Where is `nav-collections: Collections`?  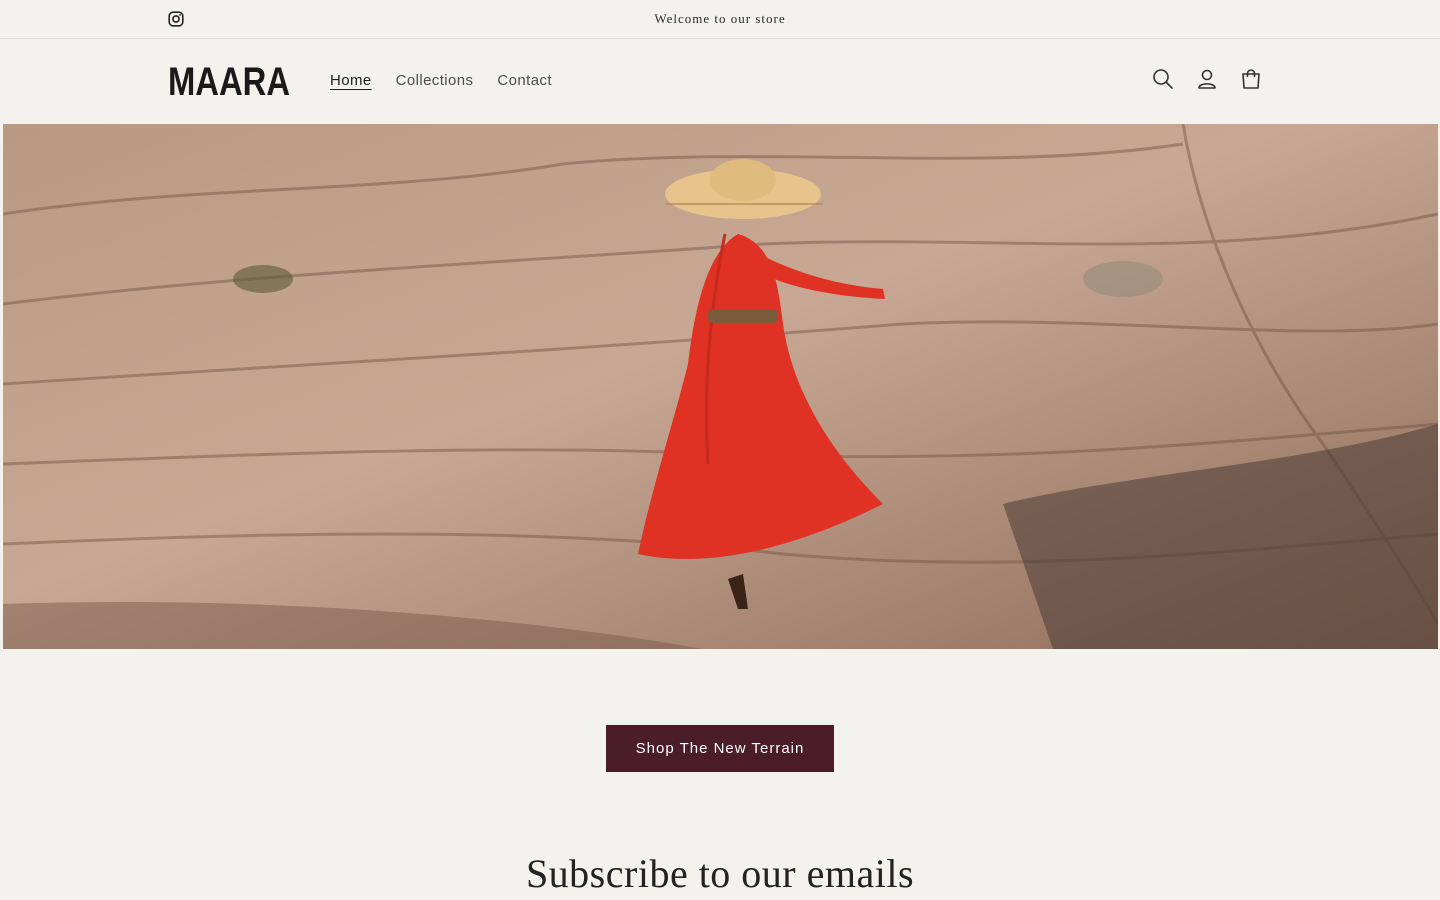
nav-collections: Collections is located at coordinates (435, 80).